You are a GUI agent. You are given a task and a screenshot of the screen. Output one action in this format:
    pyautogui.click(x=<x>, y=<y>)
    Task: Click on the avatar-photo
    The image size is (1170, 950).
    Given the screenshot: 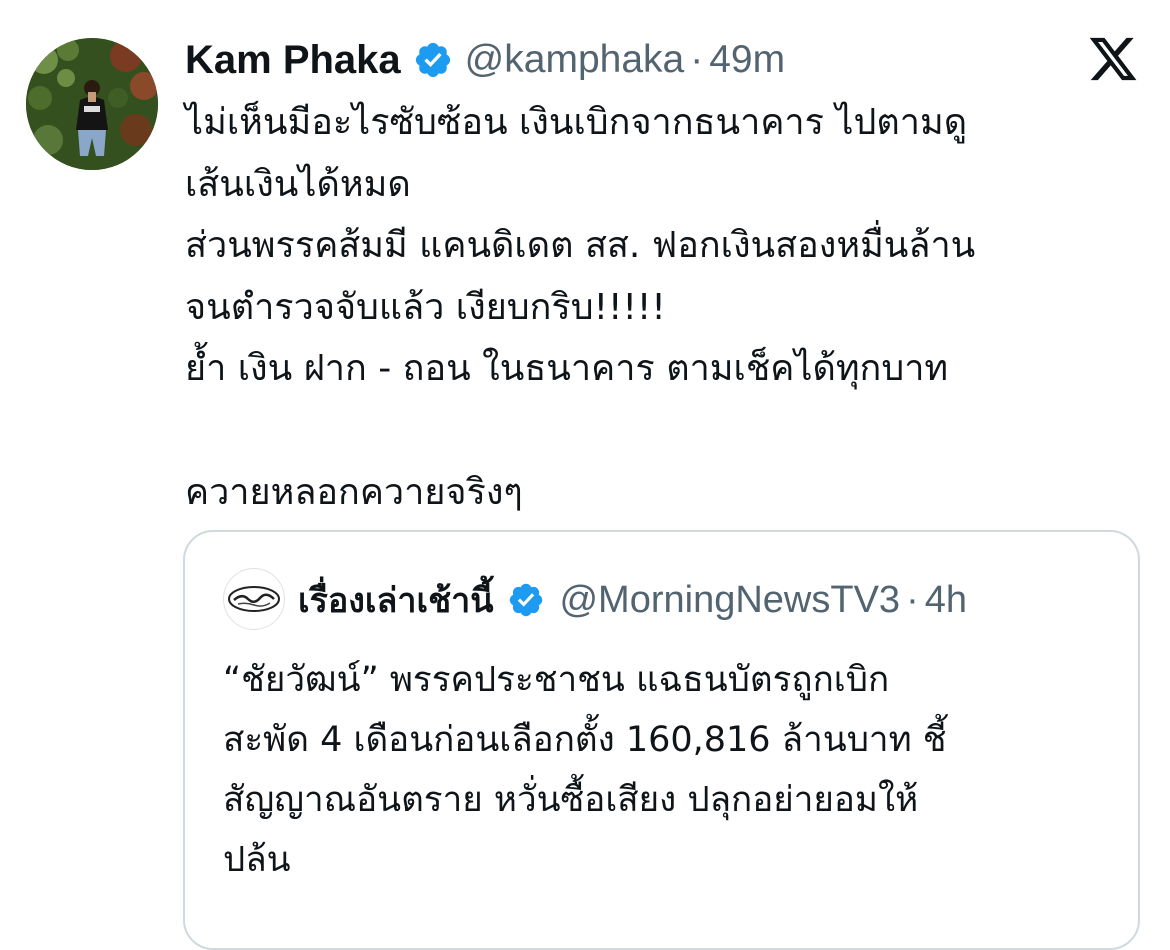 What is the action you would take?
    pyautogui.click(x=92, y=104)
    